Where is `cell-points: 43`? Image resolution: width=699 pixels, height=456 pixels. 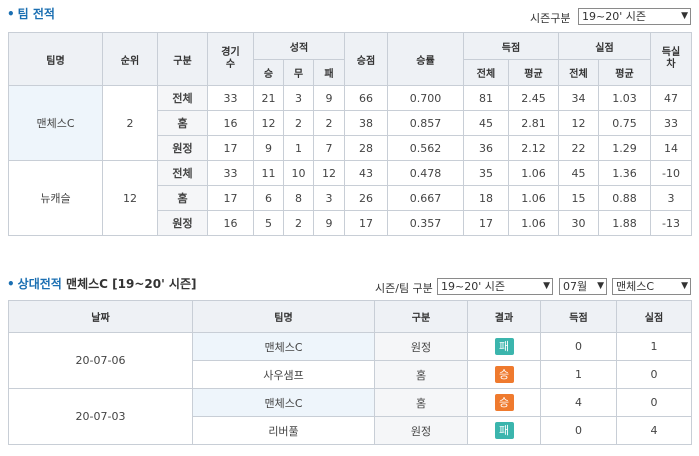 cell-points: 43 is located at coordinates (366, 173).